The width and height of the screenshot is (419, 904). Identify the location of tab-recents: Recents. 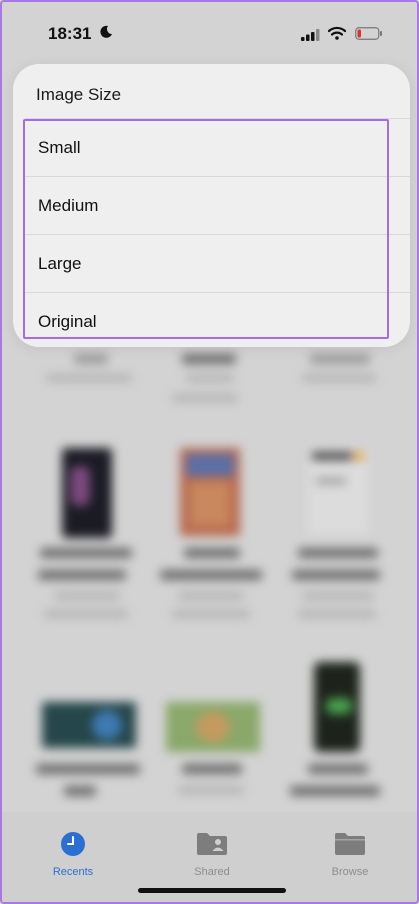
(73, 854).